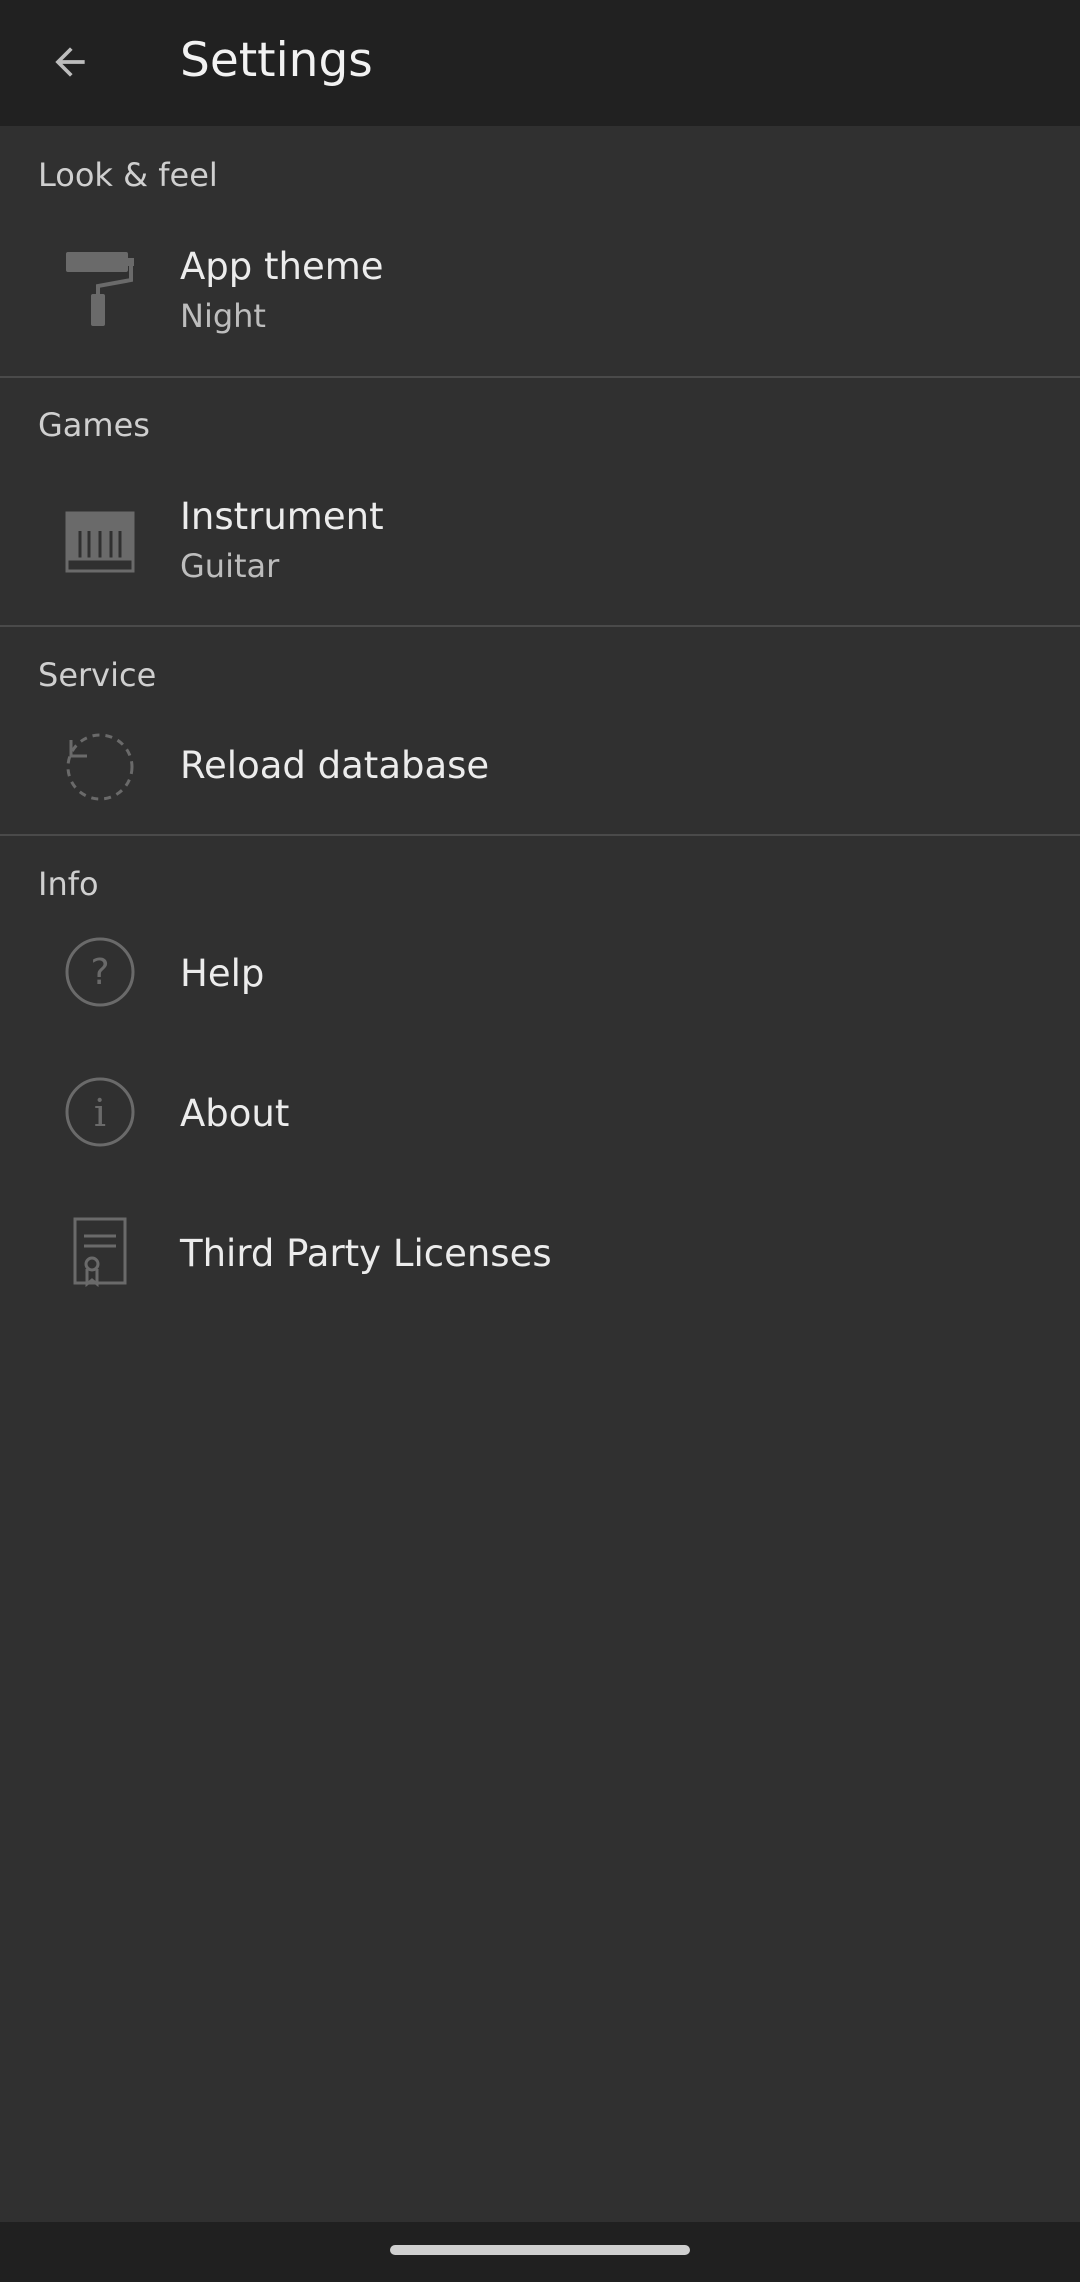 The image size is (1080, 2282). Describe the element at coordinates (100, 1252) in the screenshot. I see `certificate-icon` at that location.